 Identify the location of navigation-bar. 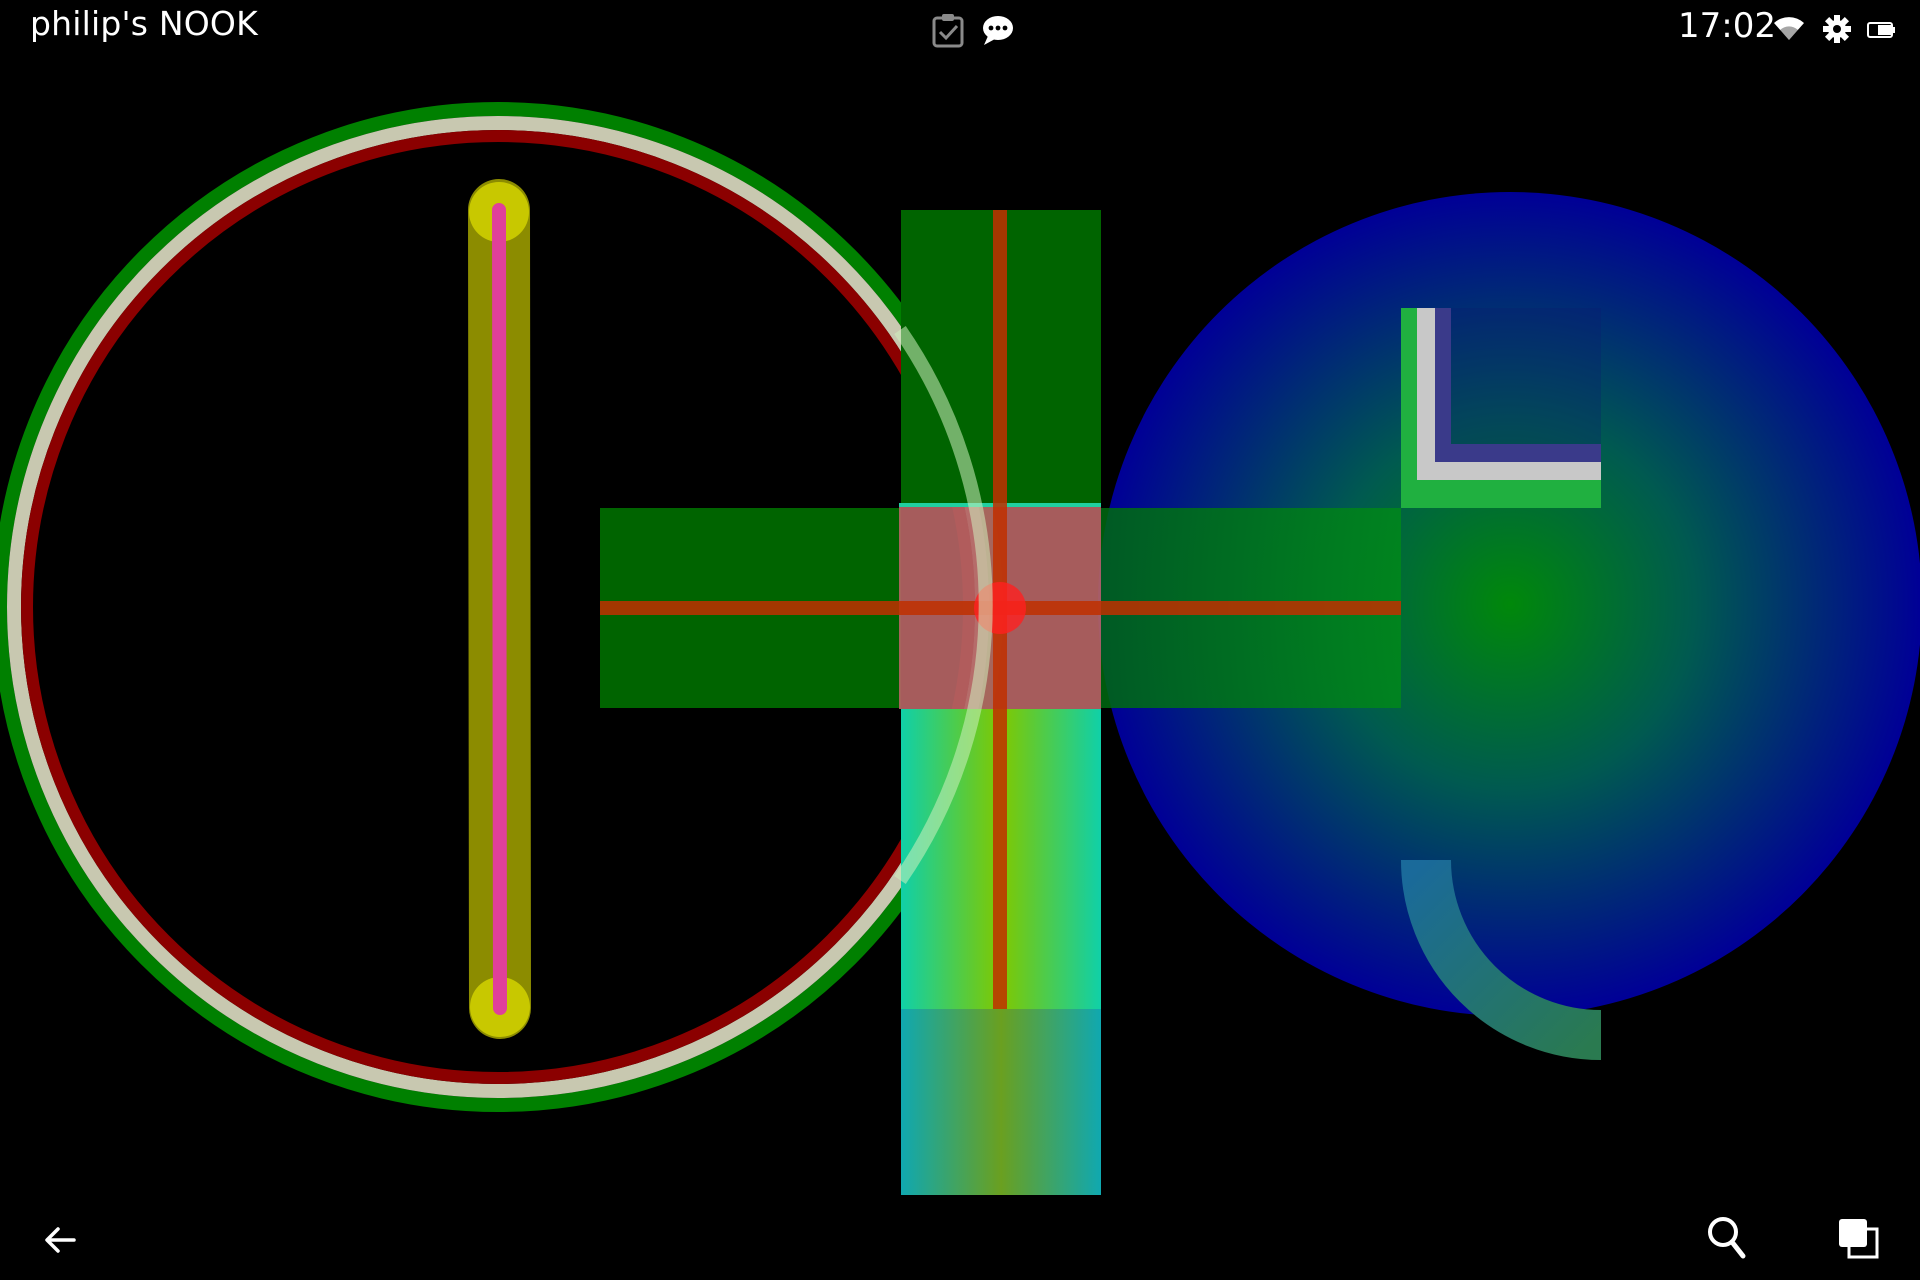
(960, 1240).